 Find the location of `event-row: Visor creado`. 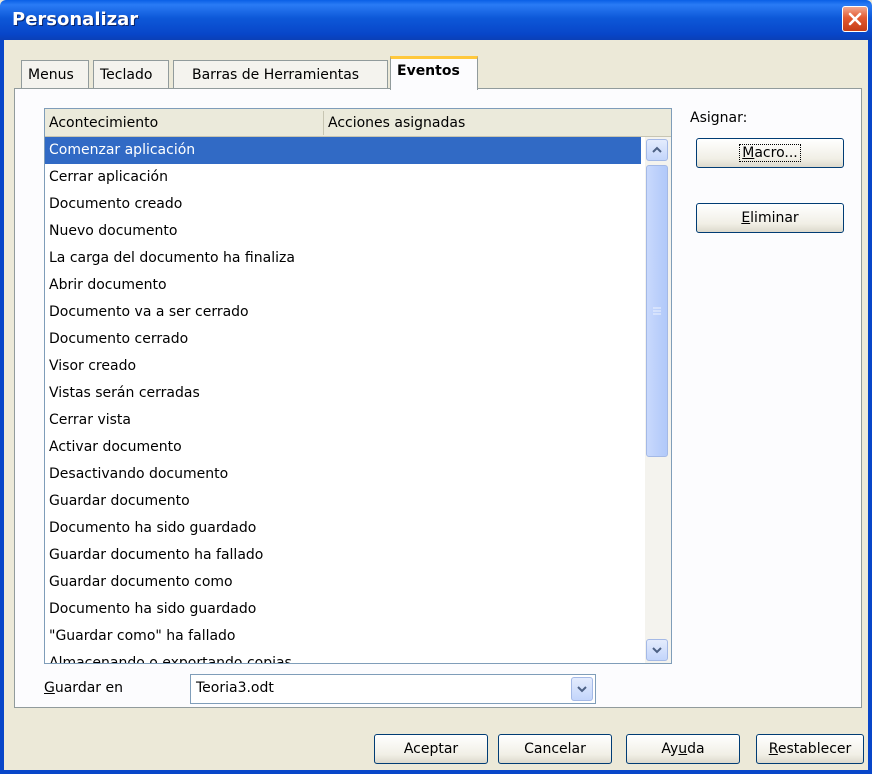

event-row: Visor creado is located at coordinates (343, 366).